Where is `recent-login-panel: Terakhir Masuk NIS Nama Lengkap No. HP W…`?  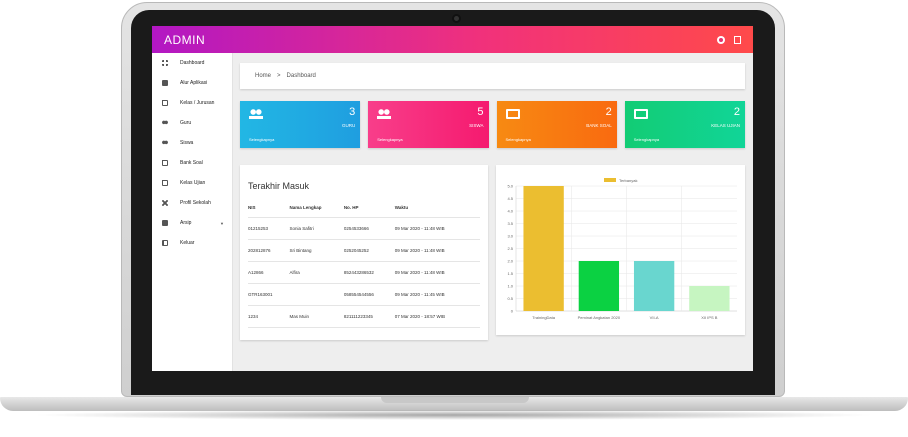
recent-login-panel: Terakhir Masuk NIS Nama Lengkap No. HP W… is located at coordinates (364, 252).